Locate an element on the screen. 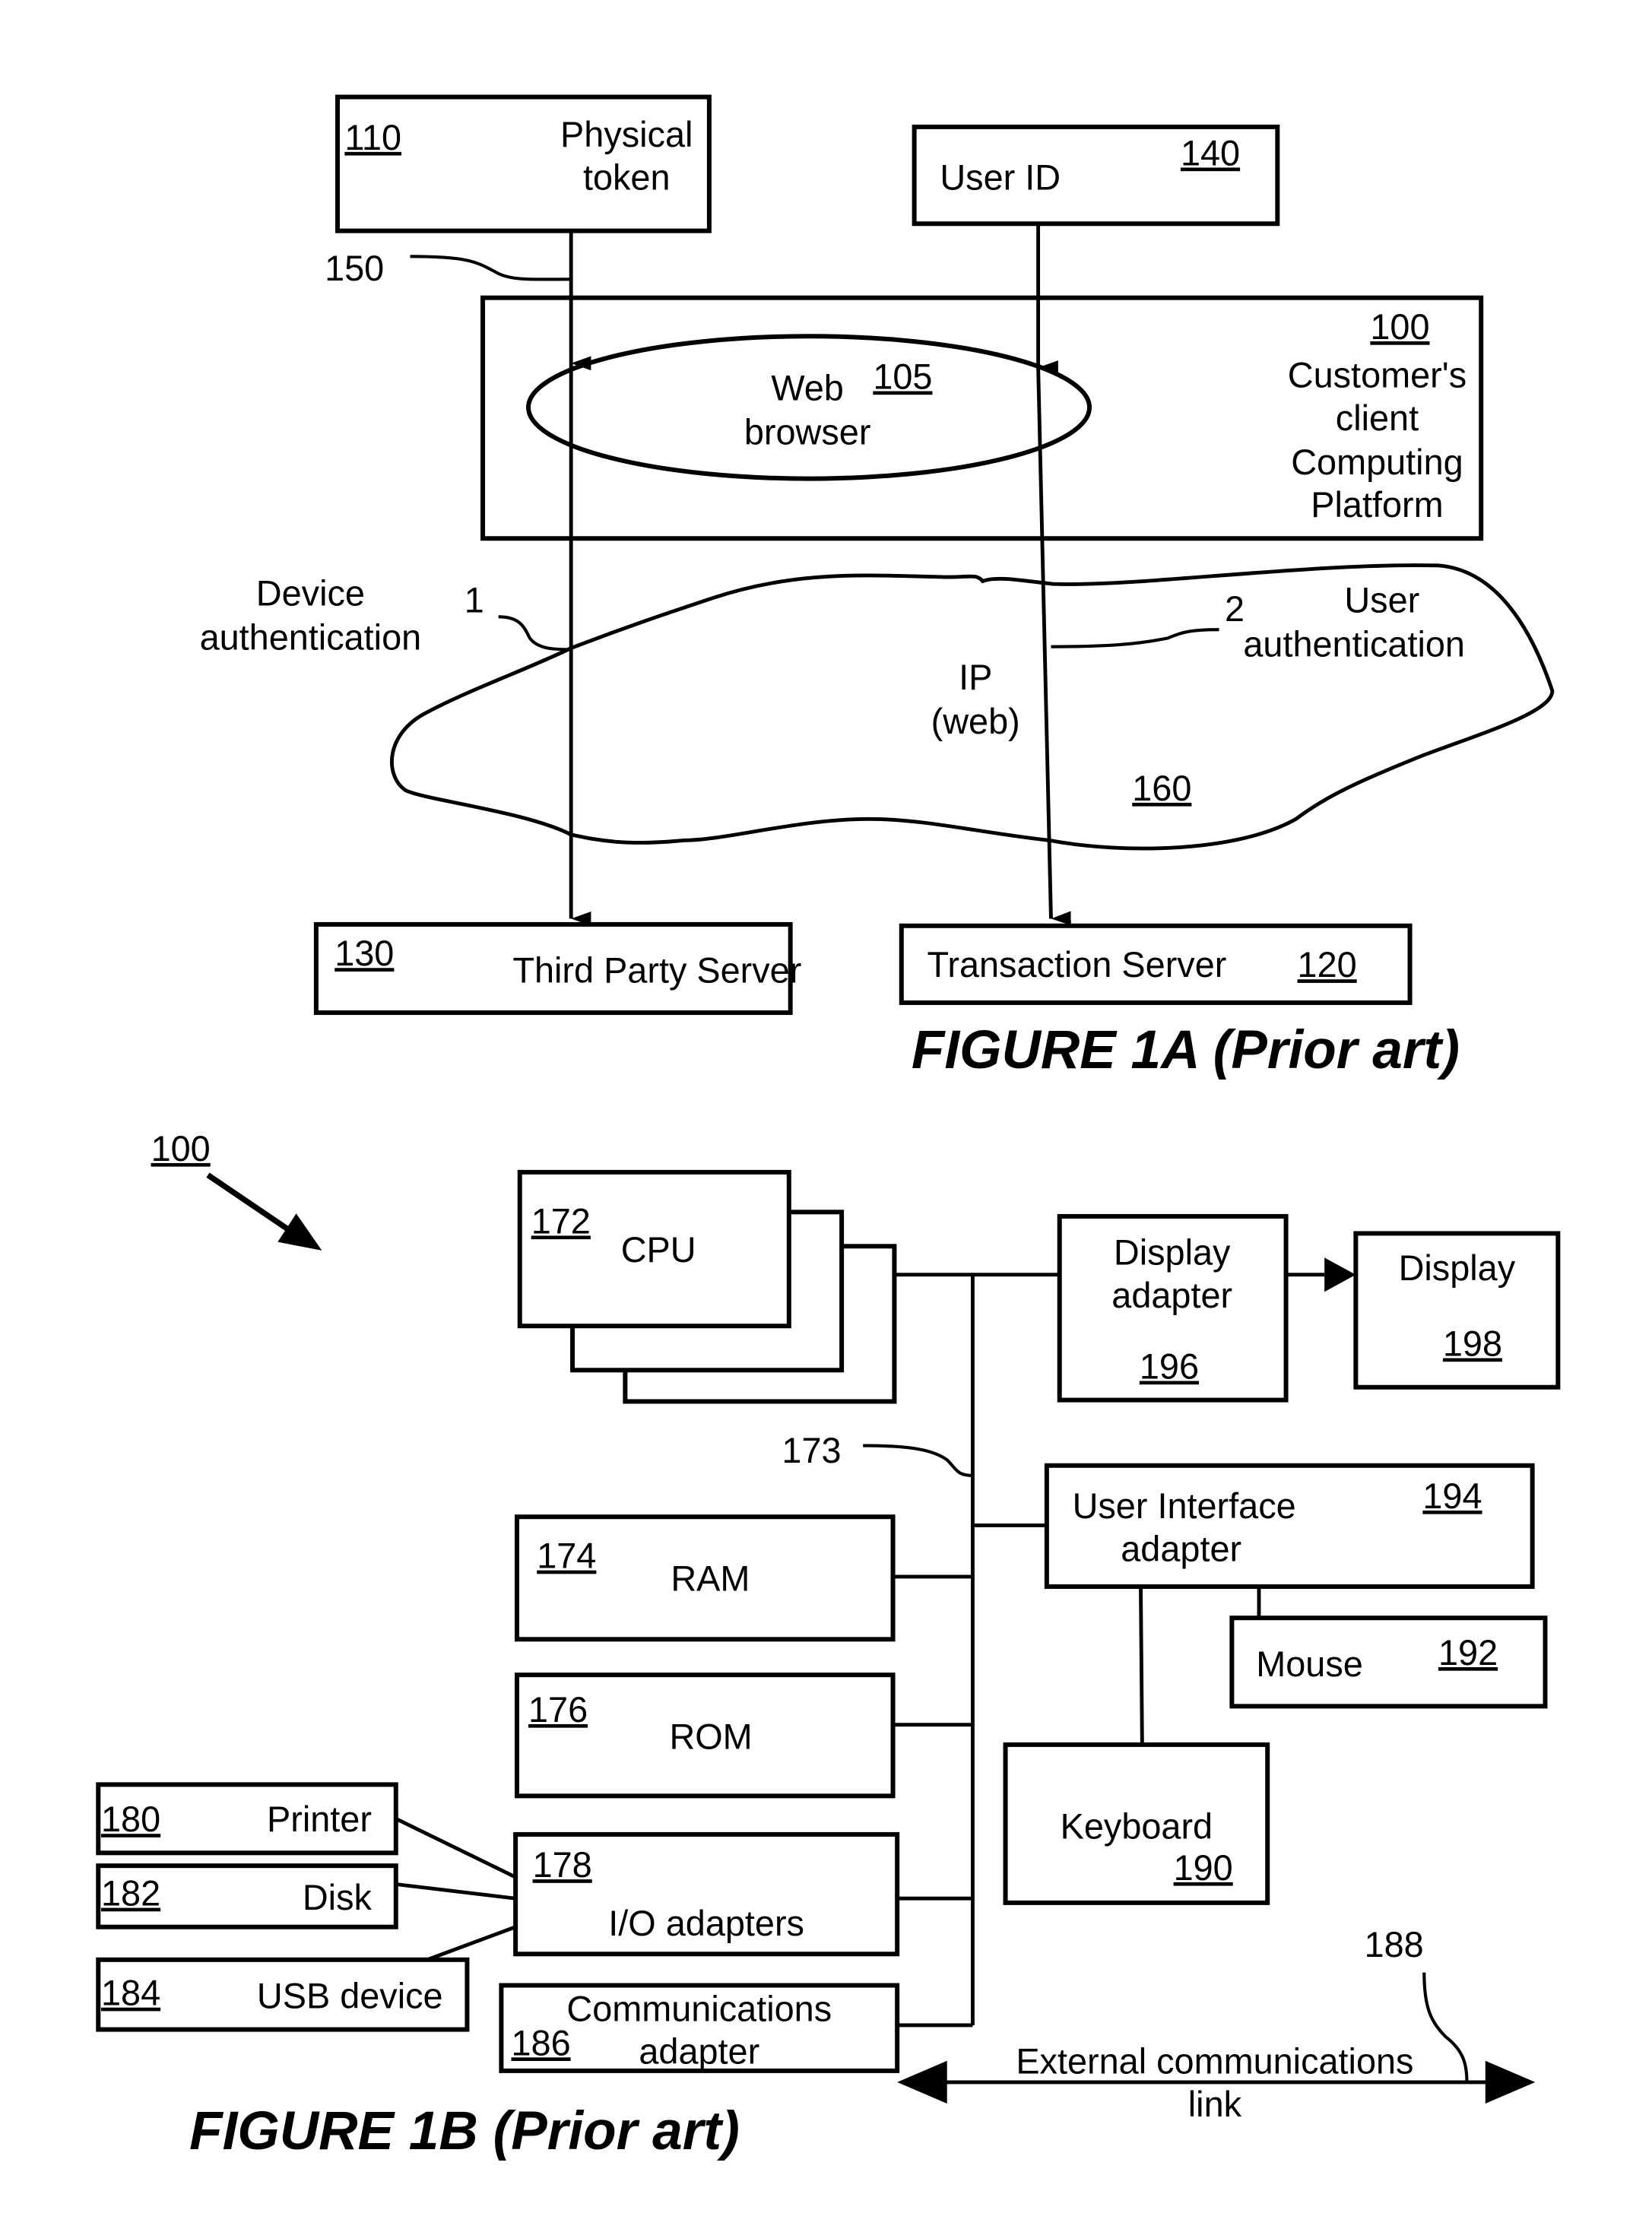 The width and height of the screenshot is (1652, 2229). ram-ref: 174 is located at coordinates (566, 1556).